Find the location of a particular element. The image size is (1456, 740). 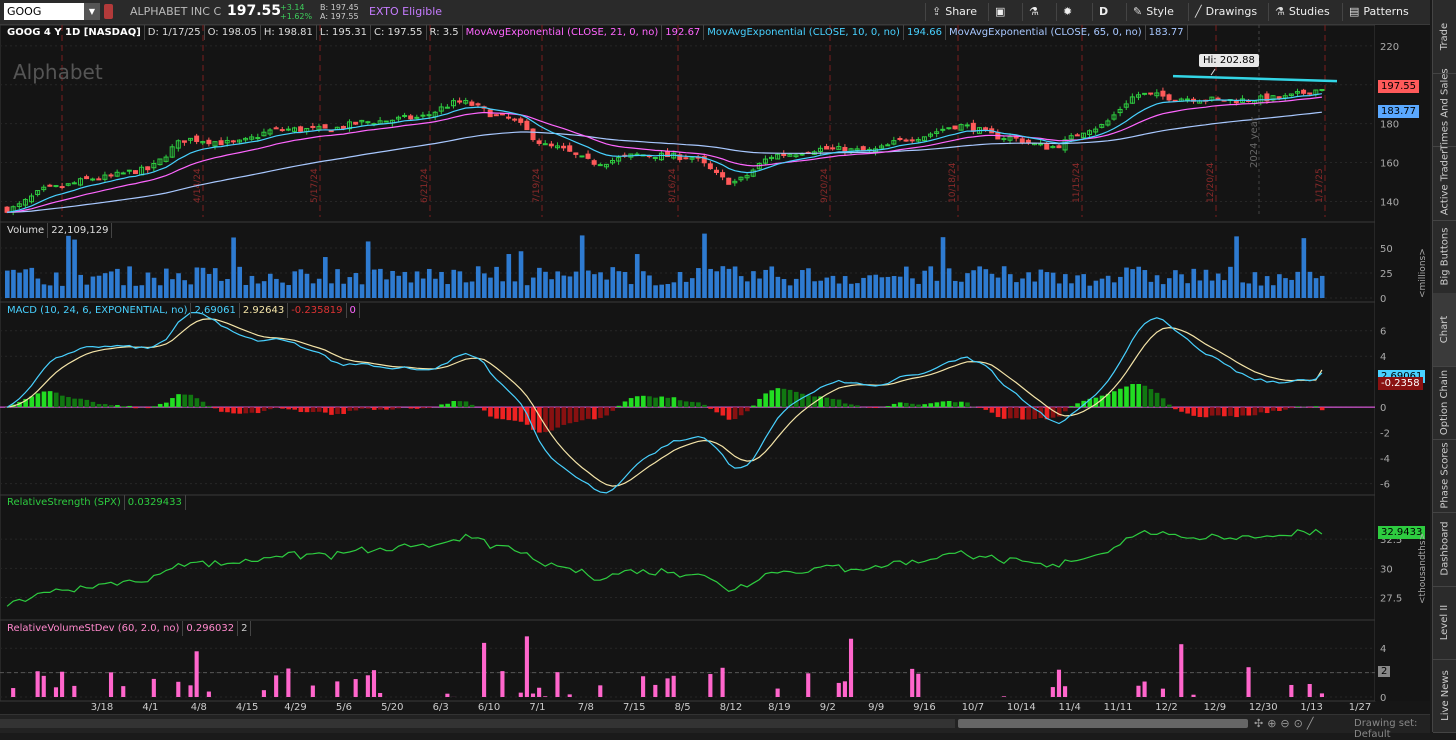

exto-eligible-link: EXTO Eligible is located at coordinates (405, 11).